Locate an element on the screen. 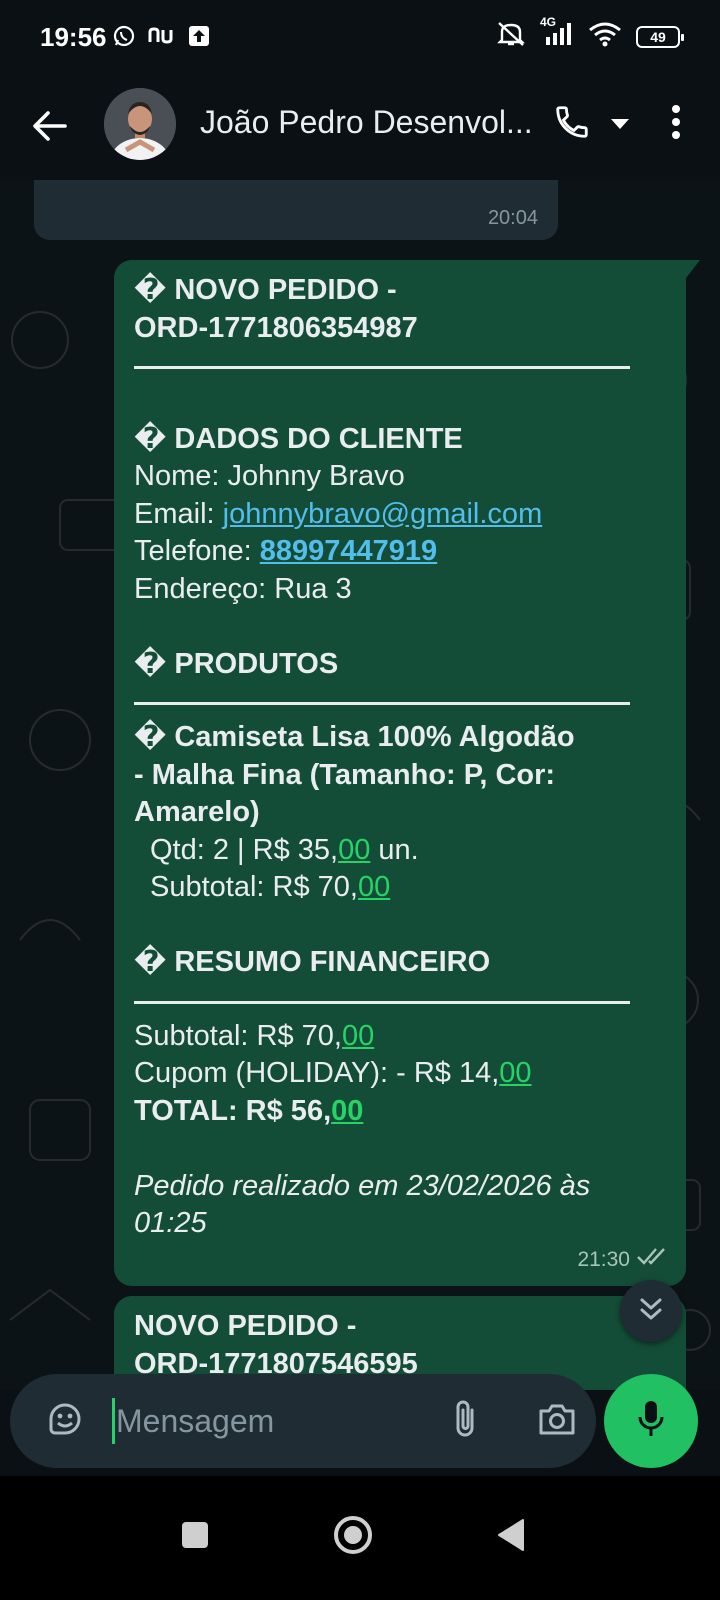 This screenshot has height=1600, width=720. home-button is located at coordinates (353, 1537).